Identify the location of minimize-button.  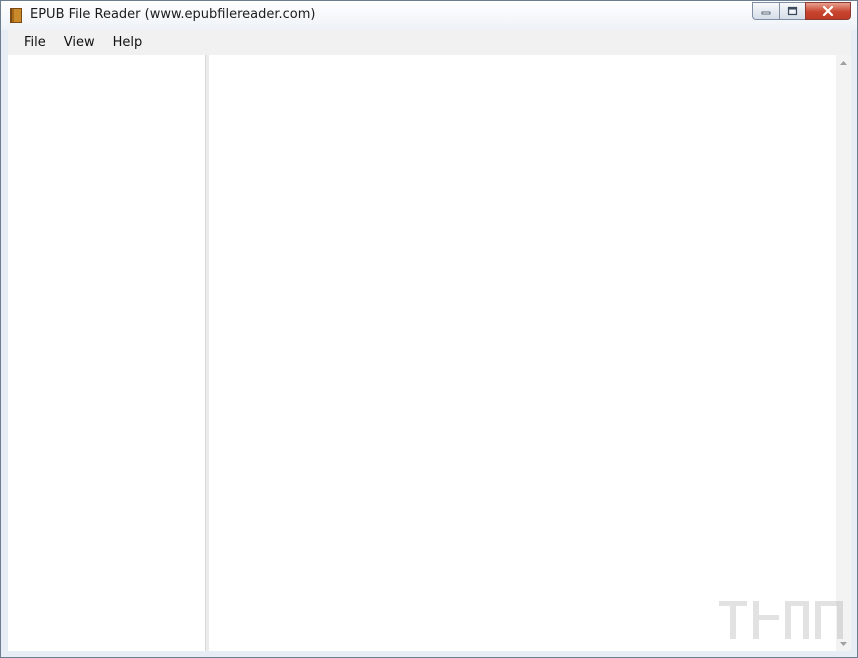
(765, 11).